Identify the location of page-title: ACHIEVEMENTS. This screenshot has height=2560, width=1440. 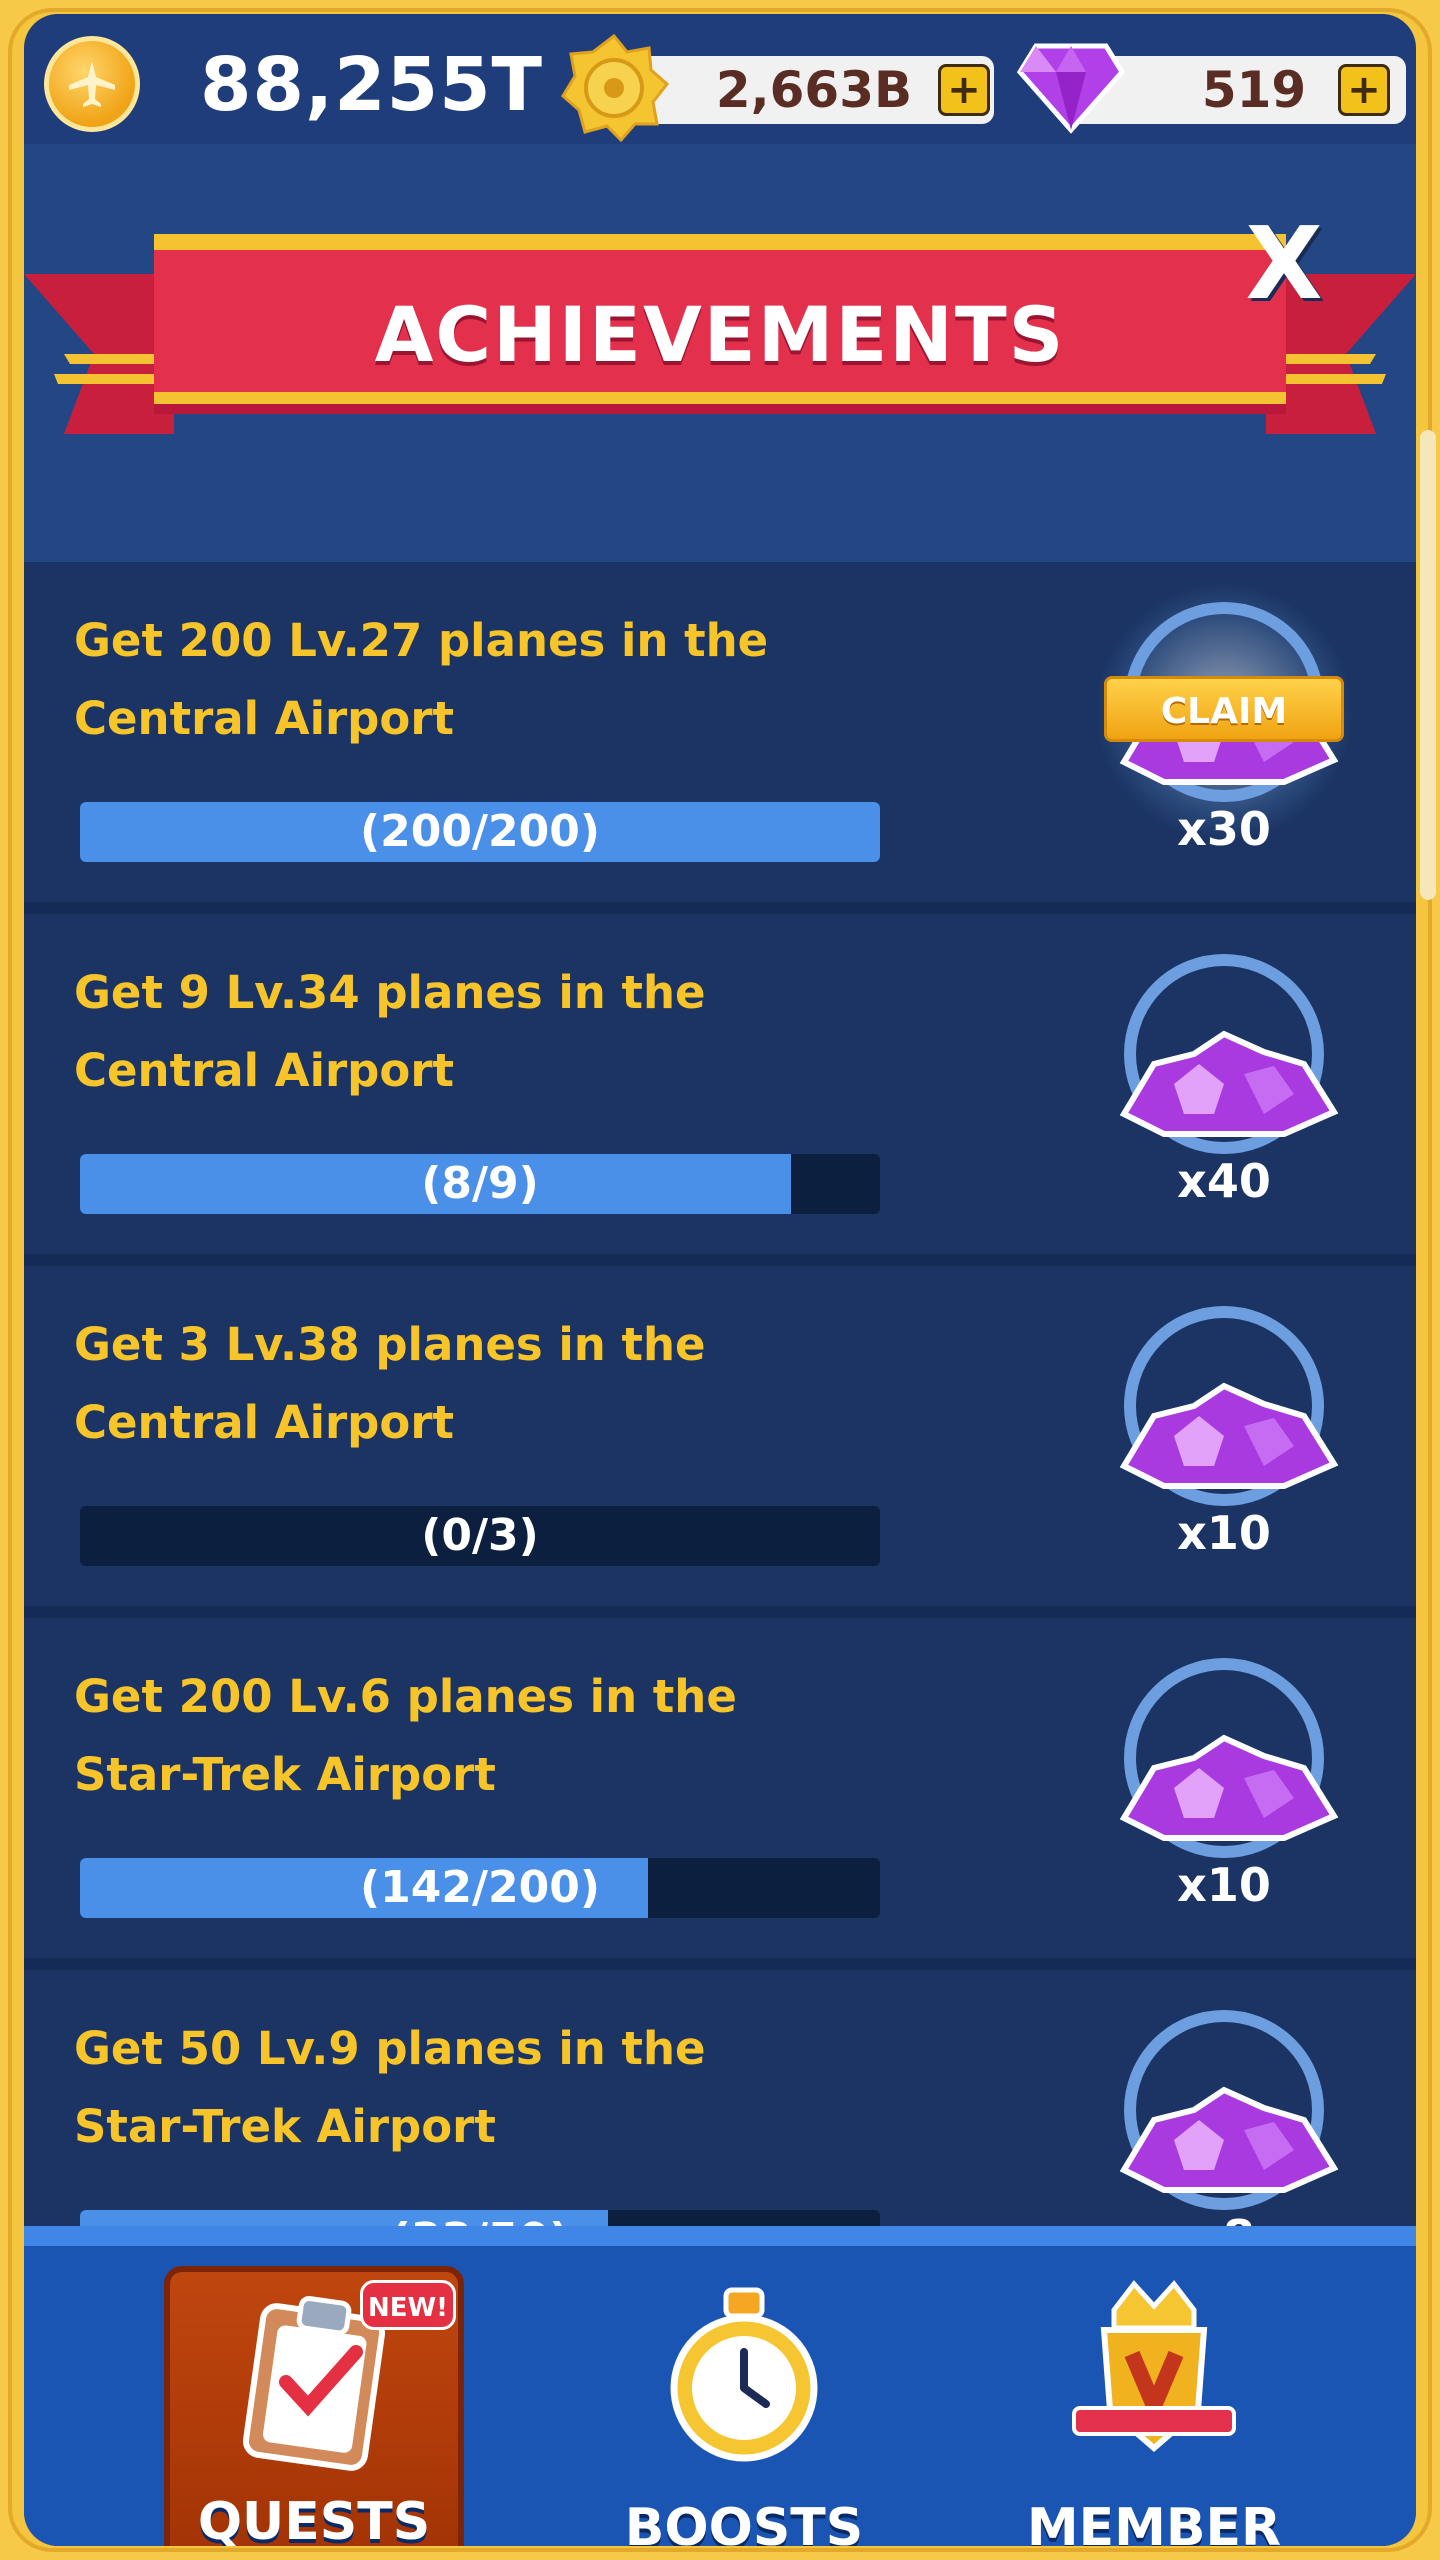
(720, 334).